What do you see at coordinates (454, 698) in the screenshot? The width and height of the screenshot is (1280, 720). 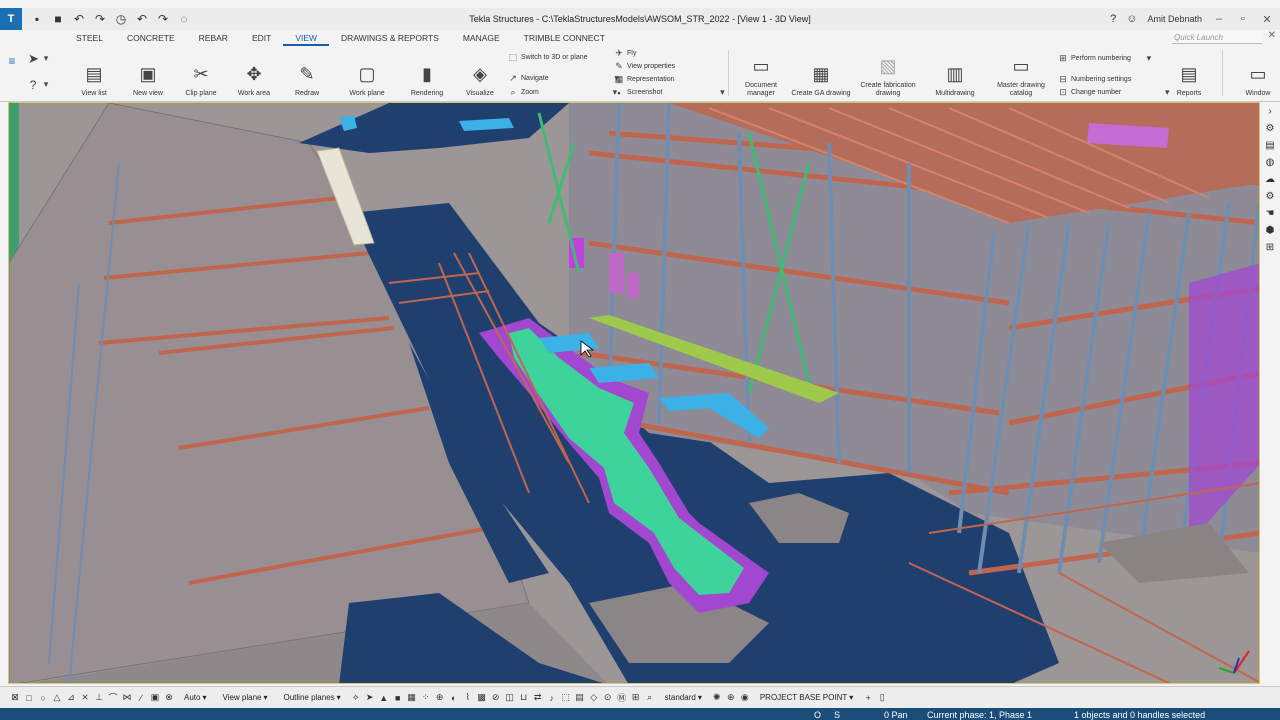 I see `select-welds-icon: ◐` at bounding box center [454, 698].